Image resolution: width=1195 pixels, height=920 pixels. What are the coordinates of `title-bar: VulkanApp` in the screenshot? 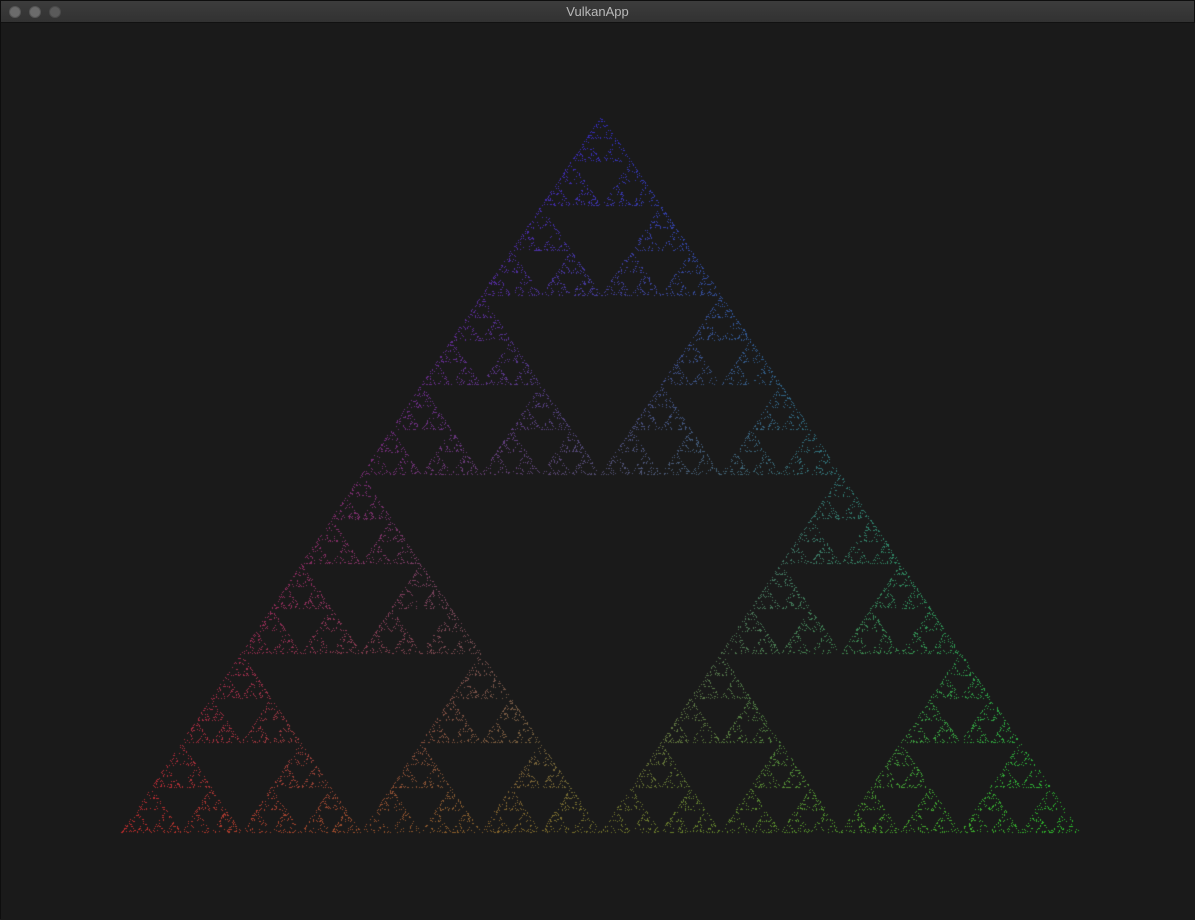 It's located at (597, 12).